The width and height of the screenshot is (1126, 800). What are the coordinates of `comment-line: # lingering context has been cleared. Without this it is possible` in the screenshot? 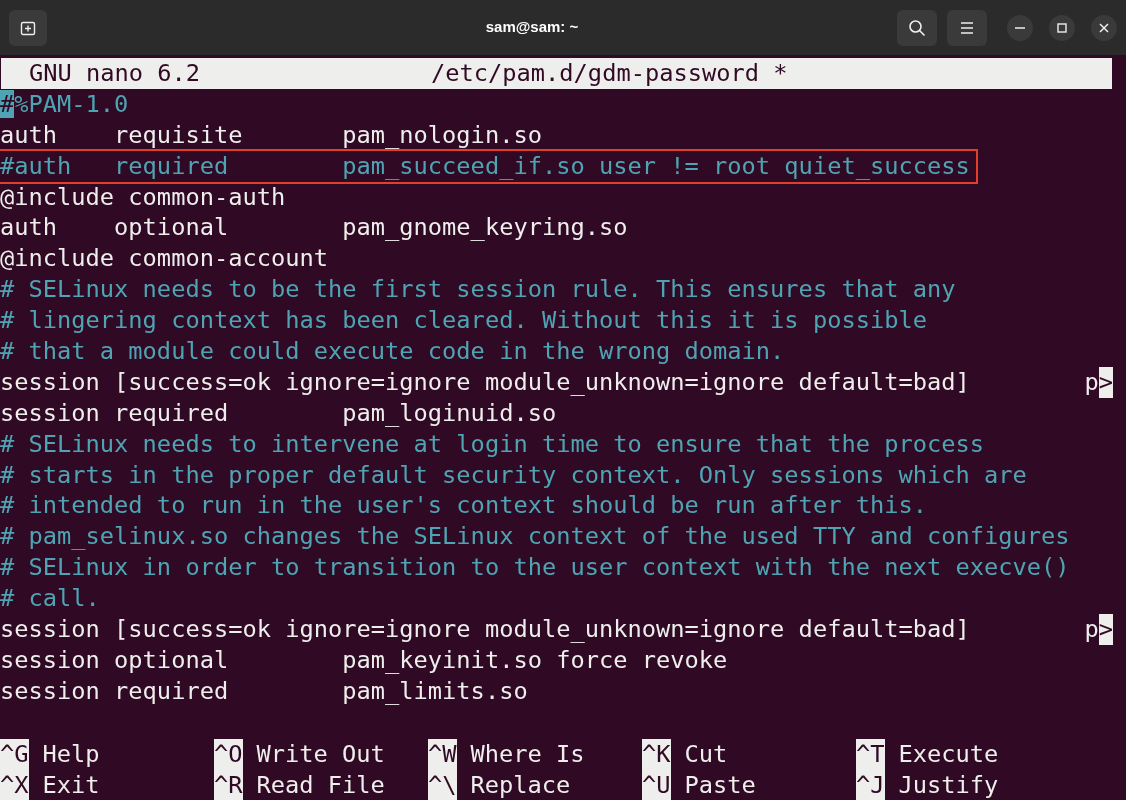 It's located at (463, 321).